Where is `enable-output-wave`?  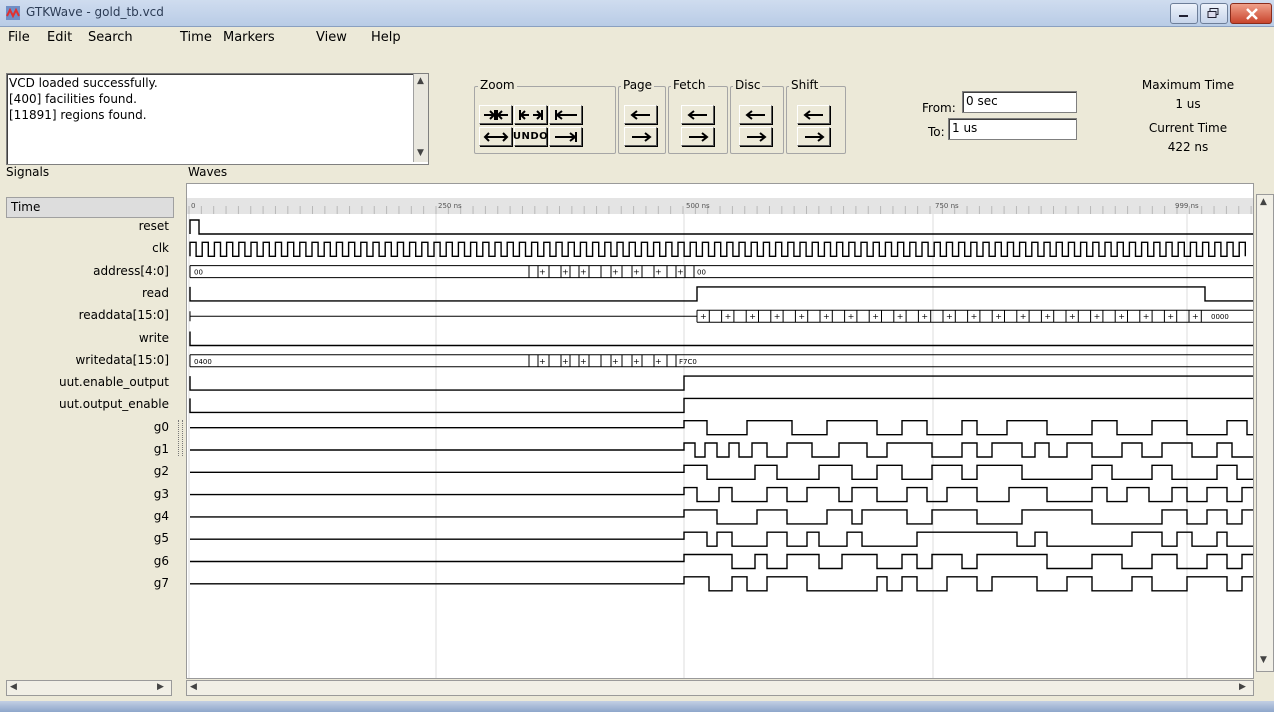
enable-output-wave is located at coordinates (721, 383).